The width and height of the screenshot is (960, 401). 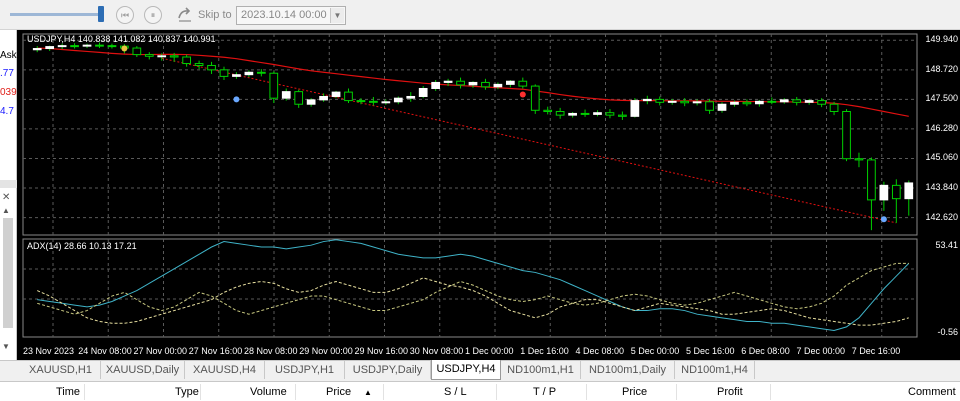 I want to click on pause-icon: ⏸, so click(x=153, y=15).